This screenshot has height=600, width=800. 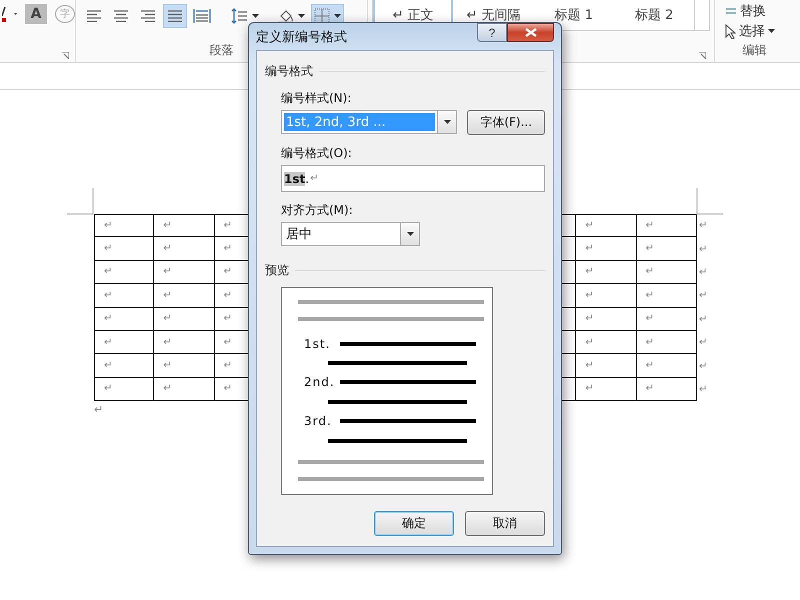 What do you see at coordinates (221, 50) in the screenshot?
I see `group-label: 段落` at bounding box center [221, 50].